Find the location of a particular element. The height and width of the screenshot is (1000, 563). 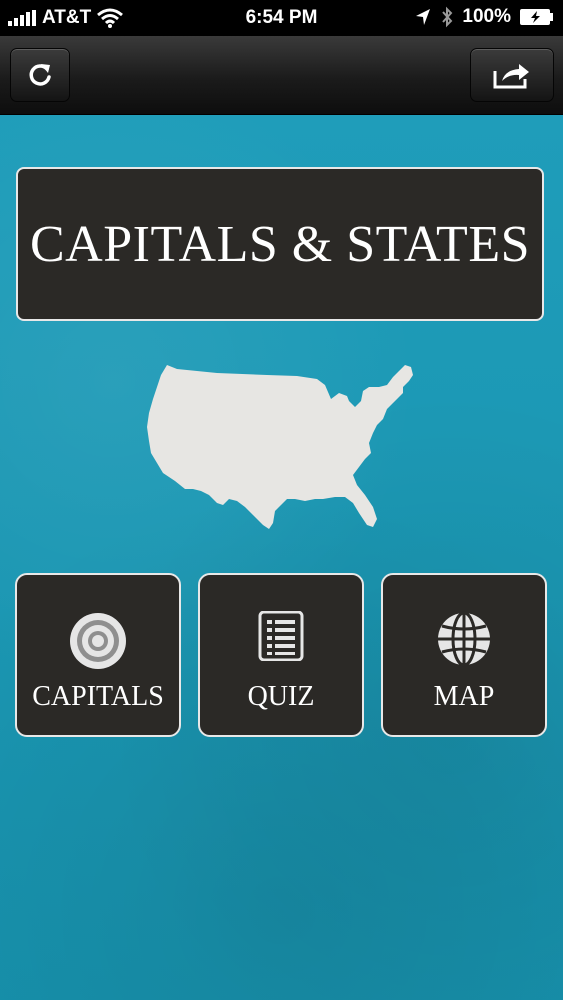

clock-time: 6:54 PM is located at coordinates (281, 17).